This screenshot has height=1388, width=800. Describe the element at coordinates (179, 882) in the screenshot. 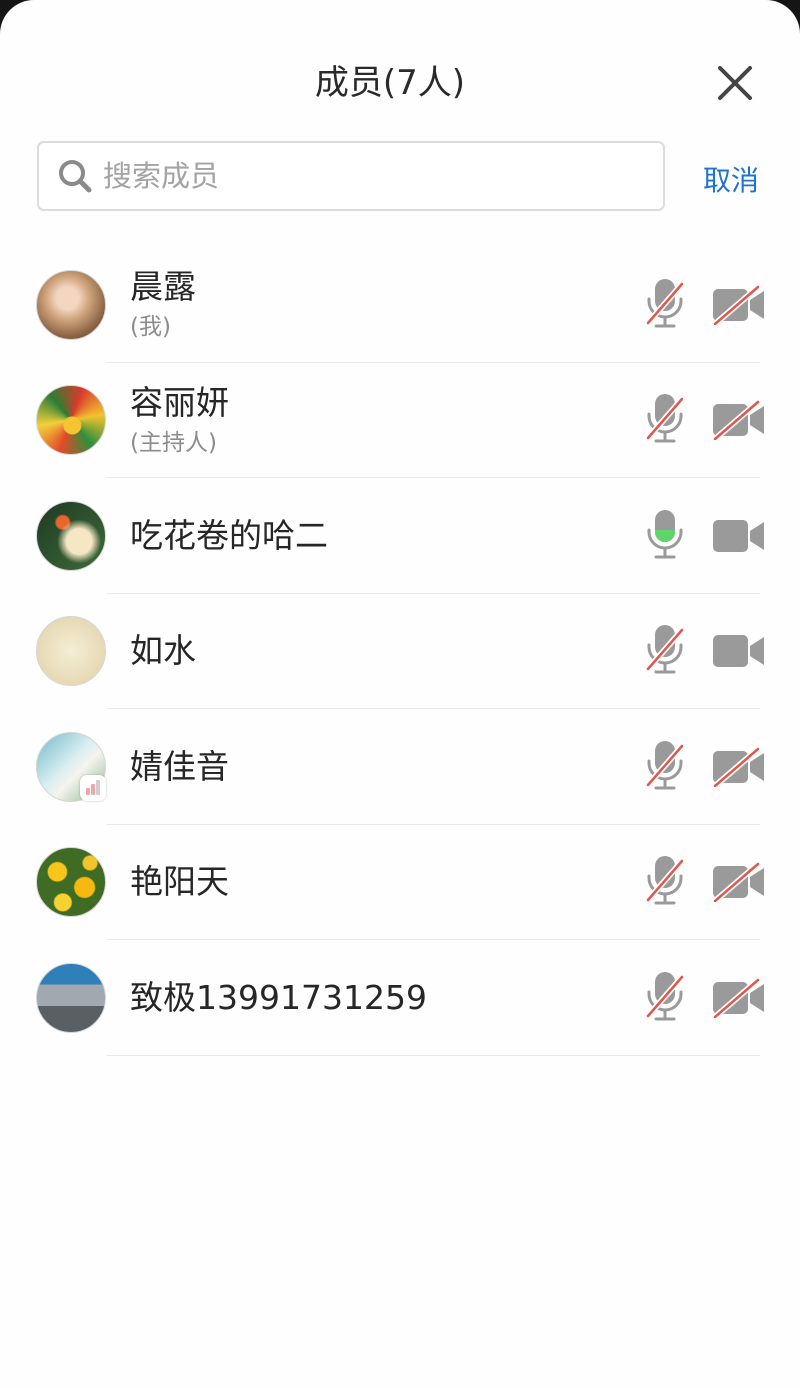

I see `member-name: 艳阳天` at that location.